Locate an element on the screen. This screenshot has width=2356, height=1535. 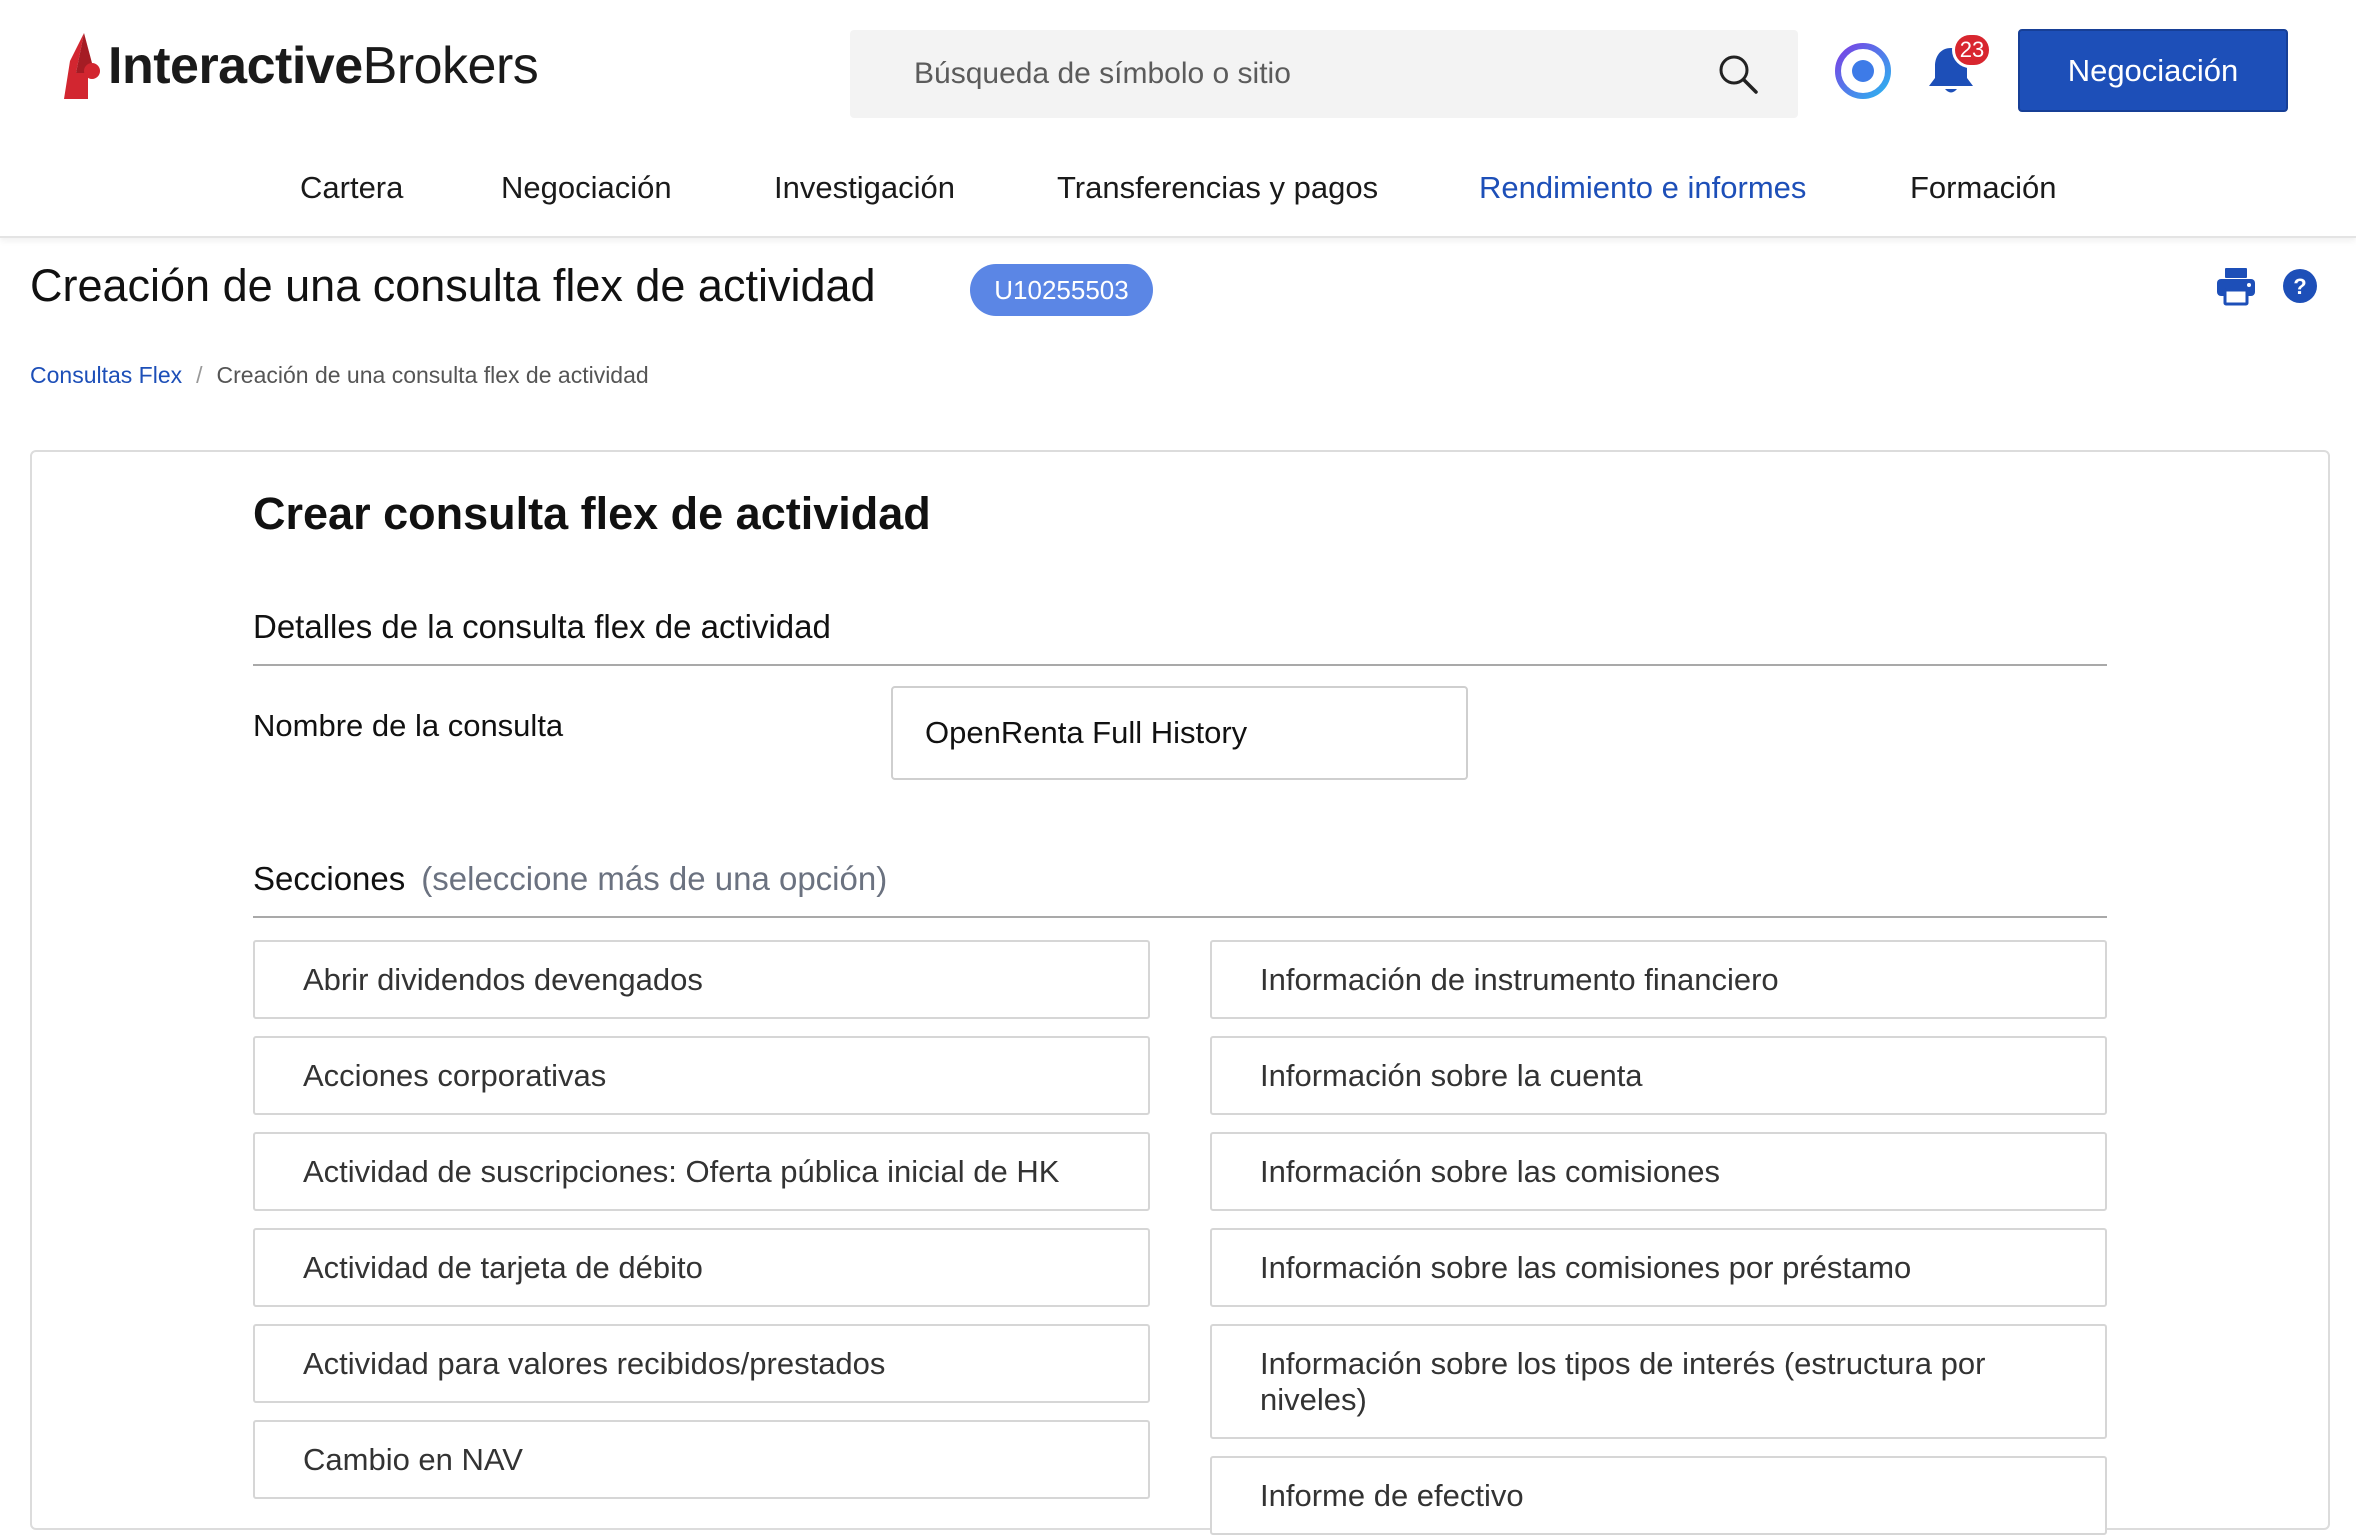
section-option: Acciones corporativas is located at coordinates (701, 1075).